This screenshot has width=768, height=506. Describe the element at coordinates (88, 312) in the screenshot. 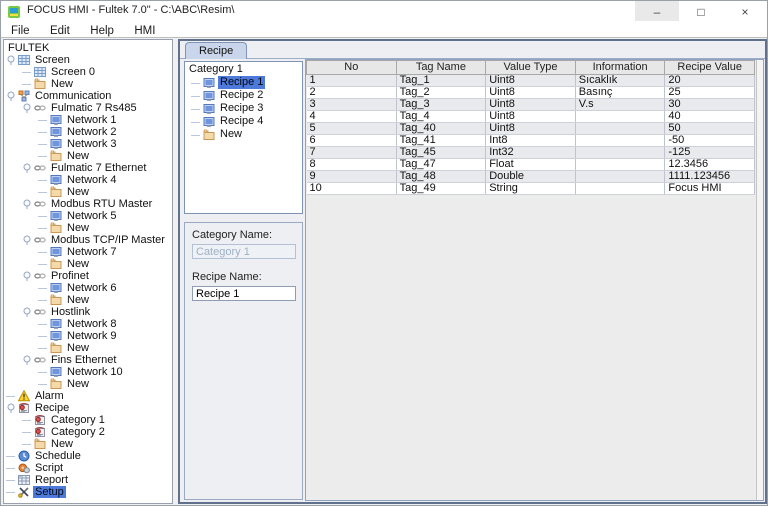

I see `tree-item-hostlink: Hostlink` at that location.